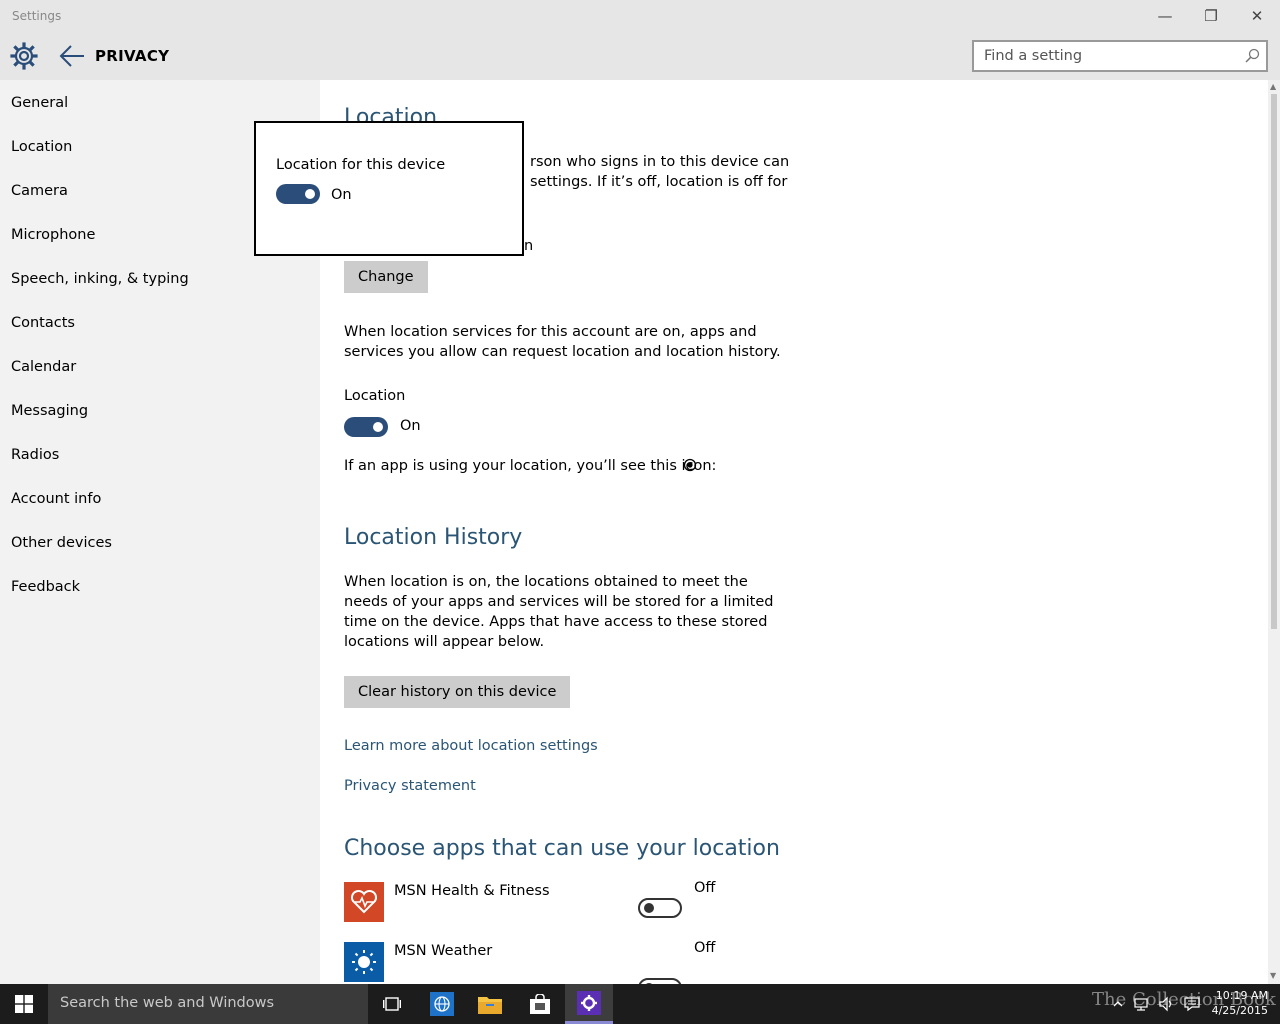 Image resolution: width=1280 pixels, height=1024 pixels. I want to click on close-button: ✕, so click(1257, 16).